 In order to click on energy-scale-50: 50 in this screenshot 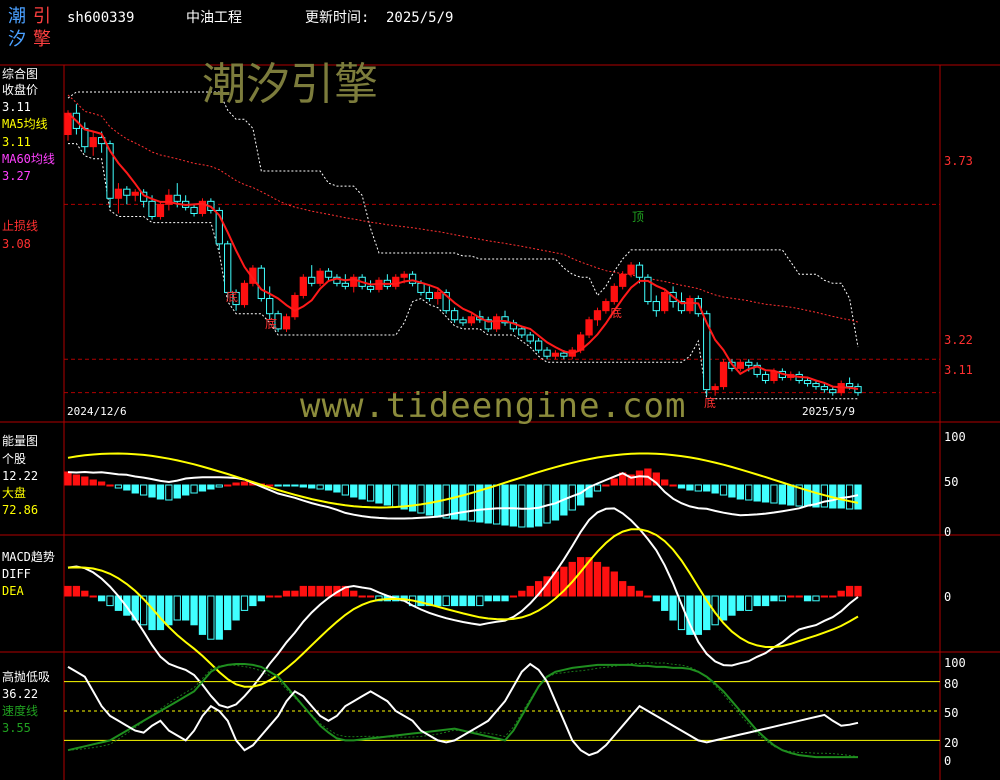, I will do `click(951, 482)`.